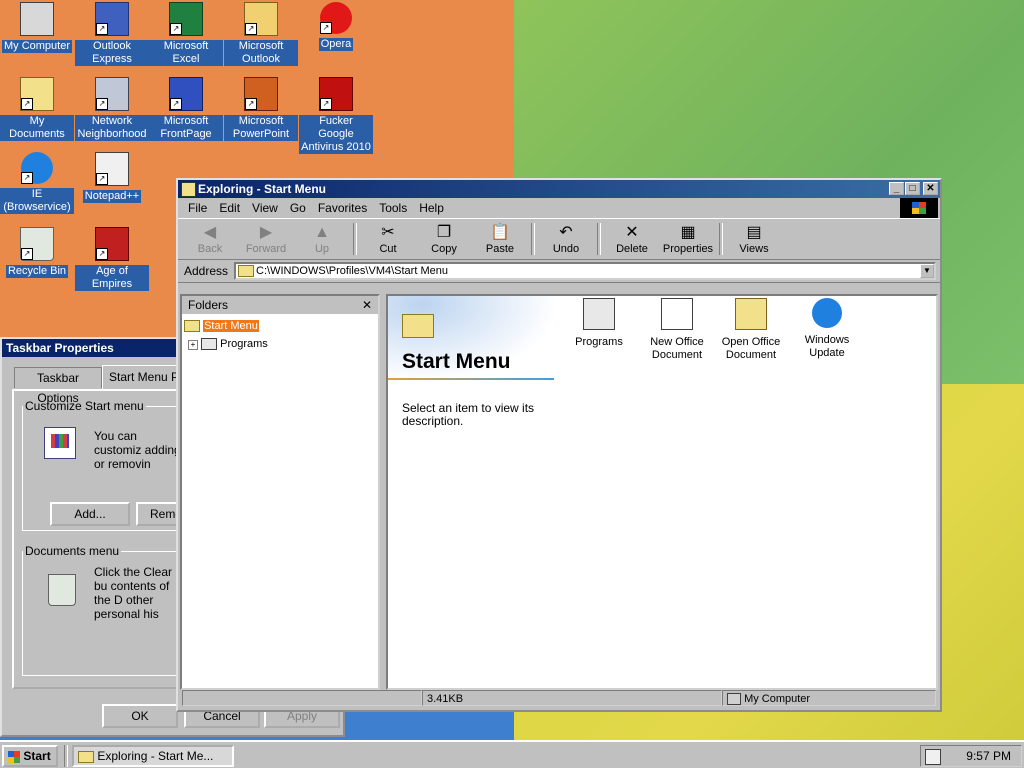 The height and width of the screenshot is (768, 1024). I want to click on desktop-icon-ie: ↗ IE (Browservice), so click(37, 183).